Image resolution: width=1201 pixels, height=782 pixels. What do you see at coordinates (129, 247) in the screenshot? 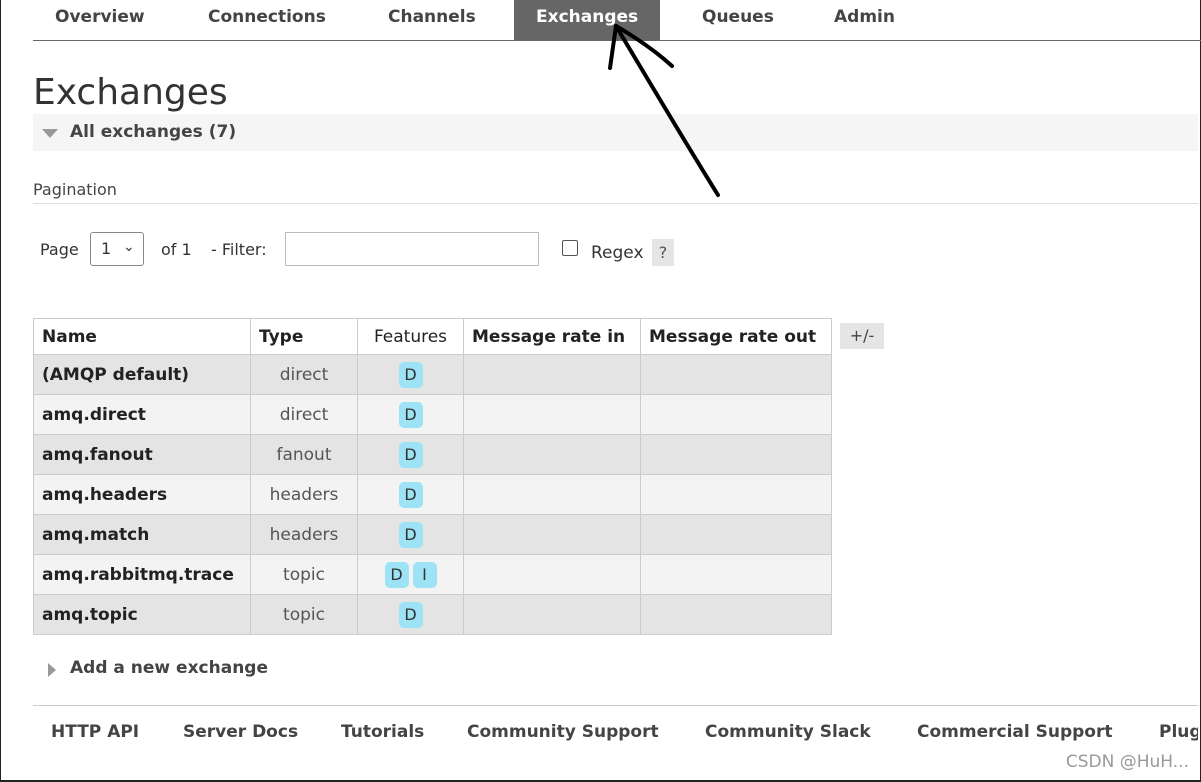
I see `chevron-down-icon: ⌄` at bounding box center [129, 247].